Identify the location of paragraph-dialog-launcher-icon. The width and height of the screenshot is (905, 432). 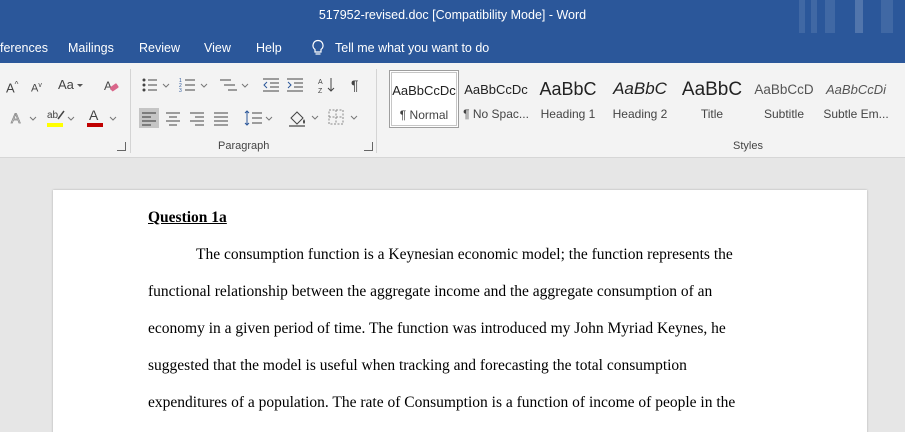
(368, 146).